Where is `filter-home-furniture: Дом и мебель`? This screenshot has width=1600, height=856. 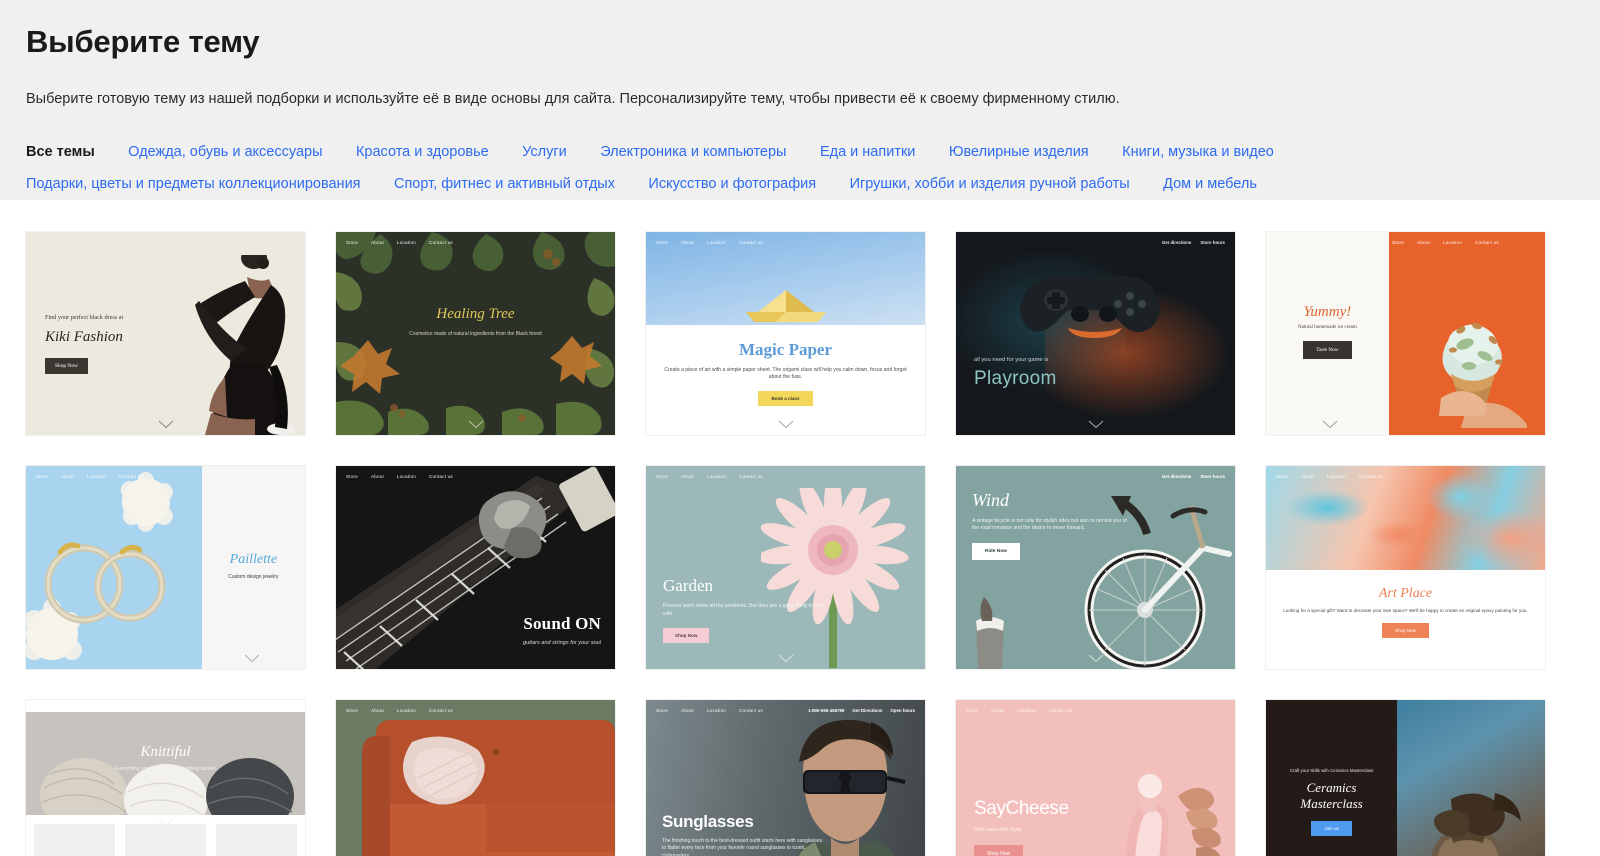 filter-home-furniture: Дом и мебель is located at coordinates (1210, 184).